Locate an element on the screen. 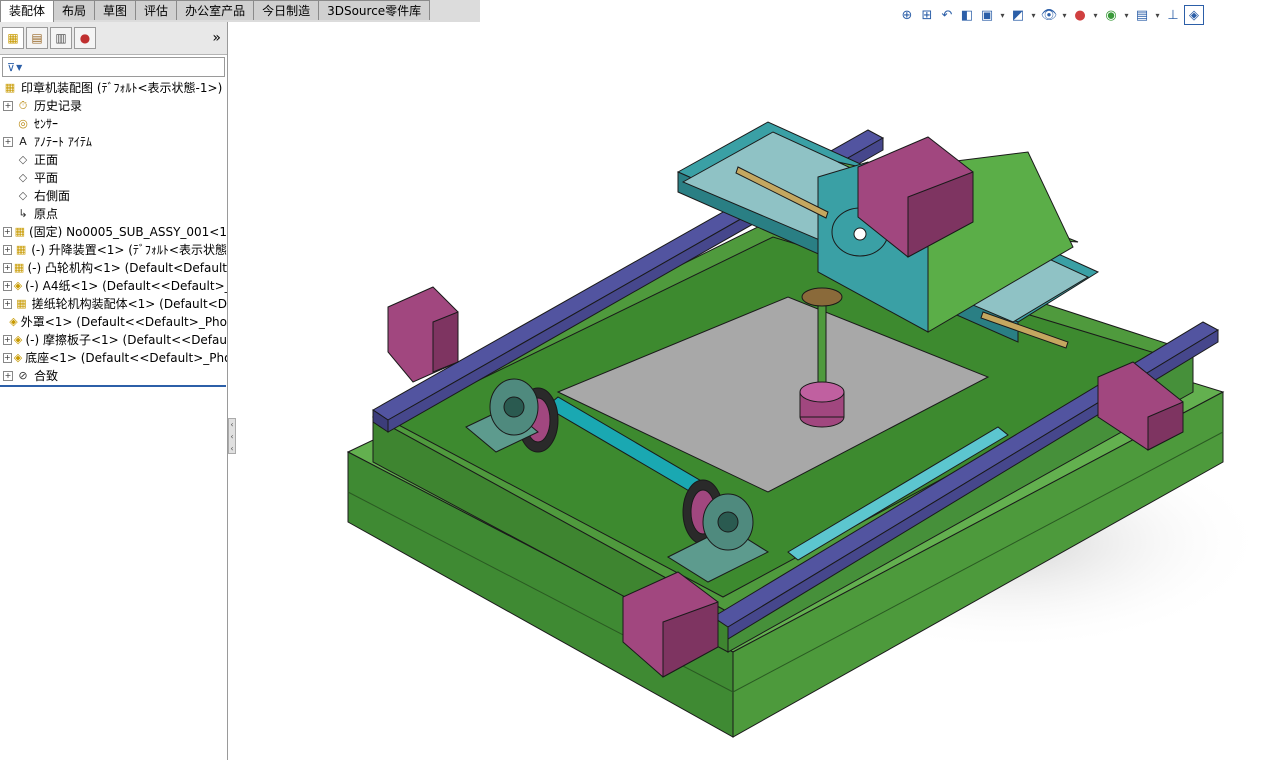  tree-item: ◇ 平面 is located at coordinates (113, 178).